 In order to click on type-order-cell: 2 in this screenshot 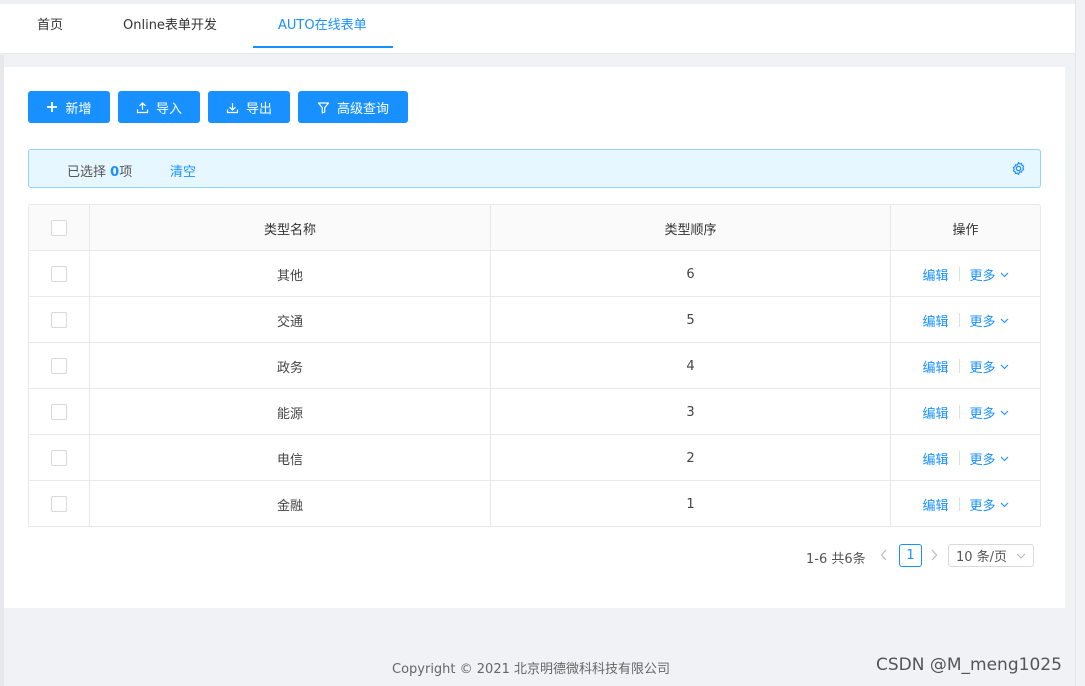, I will do `click(691, 458)`.